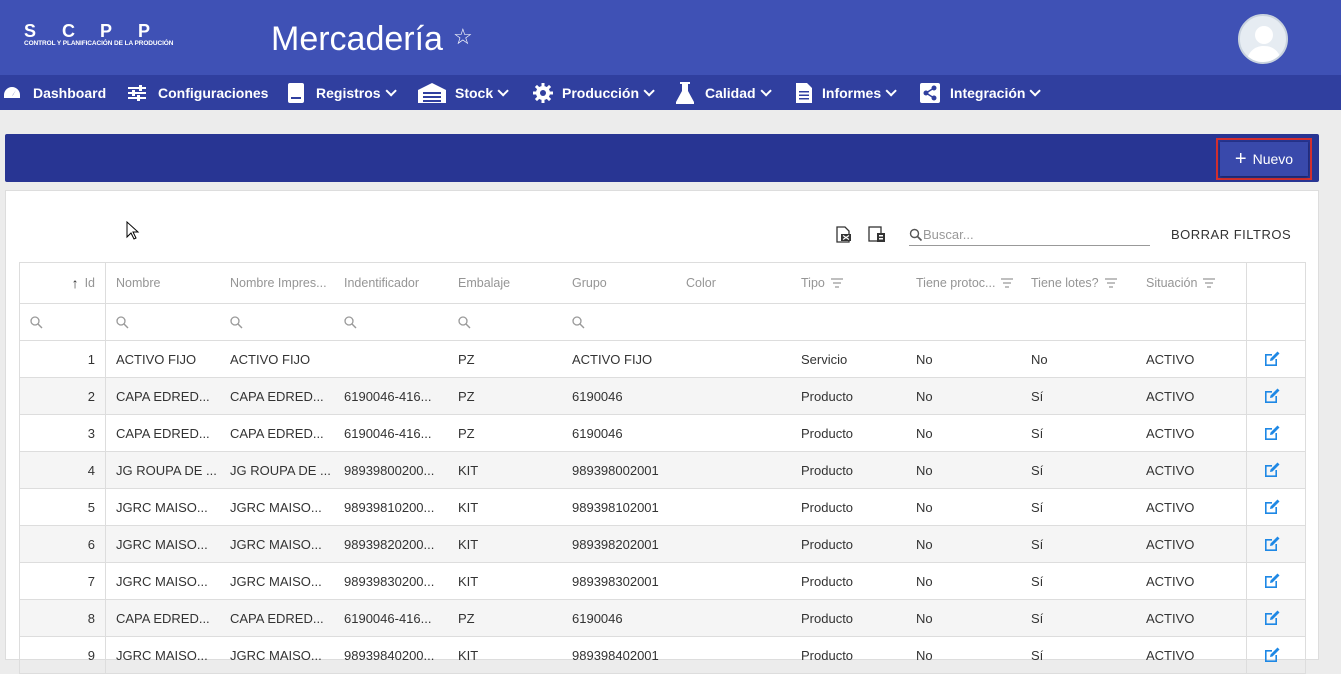 This screenshot has height=674, width=1341. What do you see at coordinates (31, 31) in the screenshot?
I see `logo-letter: S` at bounding box center [31, 31].